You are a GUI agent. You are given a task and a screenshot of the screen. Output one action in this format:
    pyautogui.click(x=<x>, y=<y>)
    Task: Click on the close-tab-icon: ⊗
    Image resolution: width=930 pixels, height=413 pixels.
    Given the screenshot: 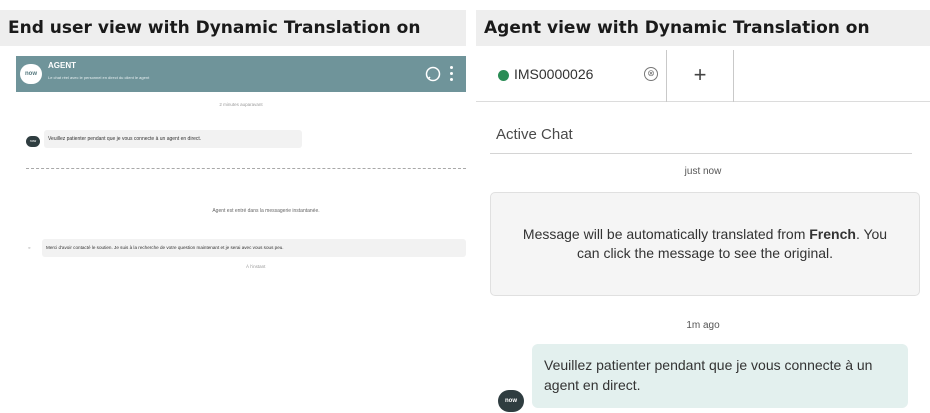 What is the action you would take?
    pyautogui.click(x=651, y=74)
    